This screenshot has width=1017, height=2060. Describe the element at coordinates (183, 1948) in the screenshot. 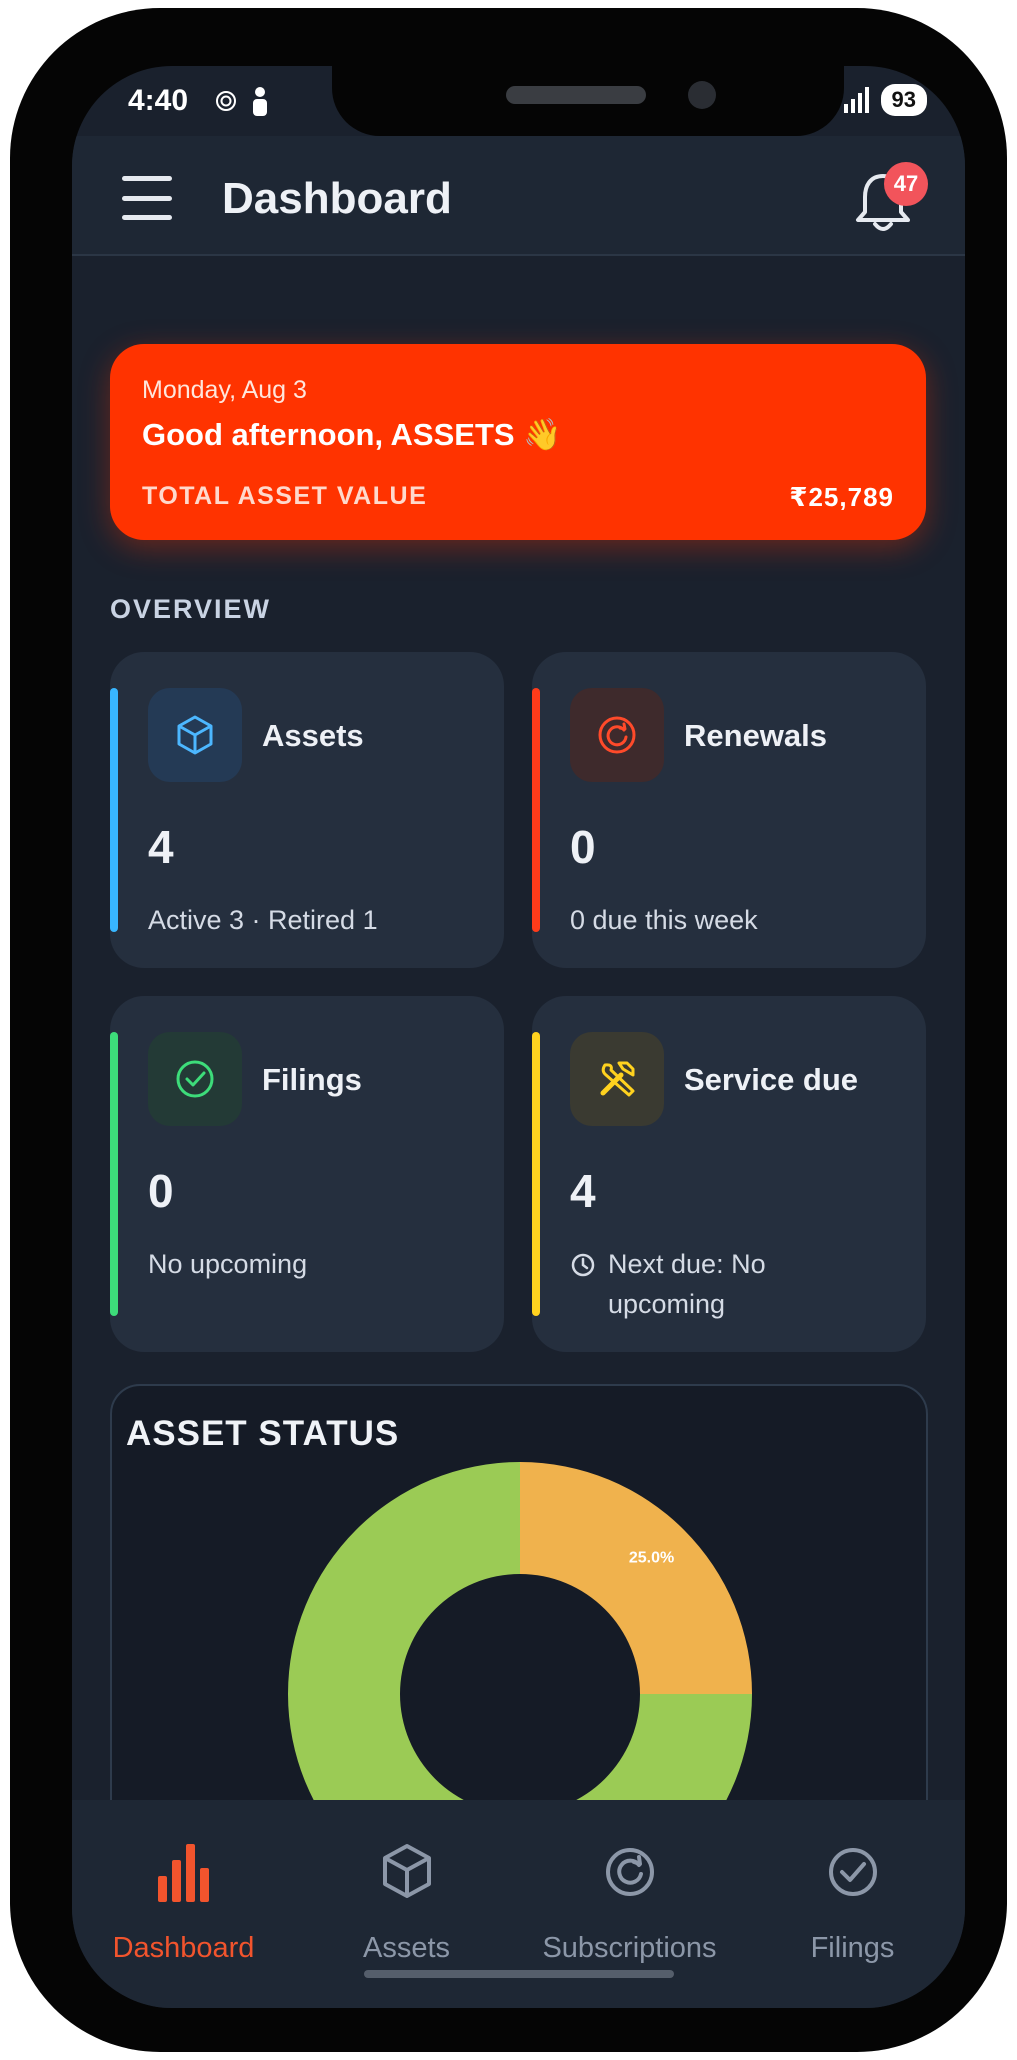

I see `nav-label: Dashboard` at that location.